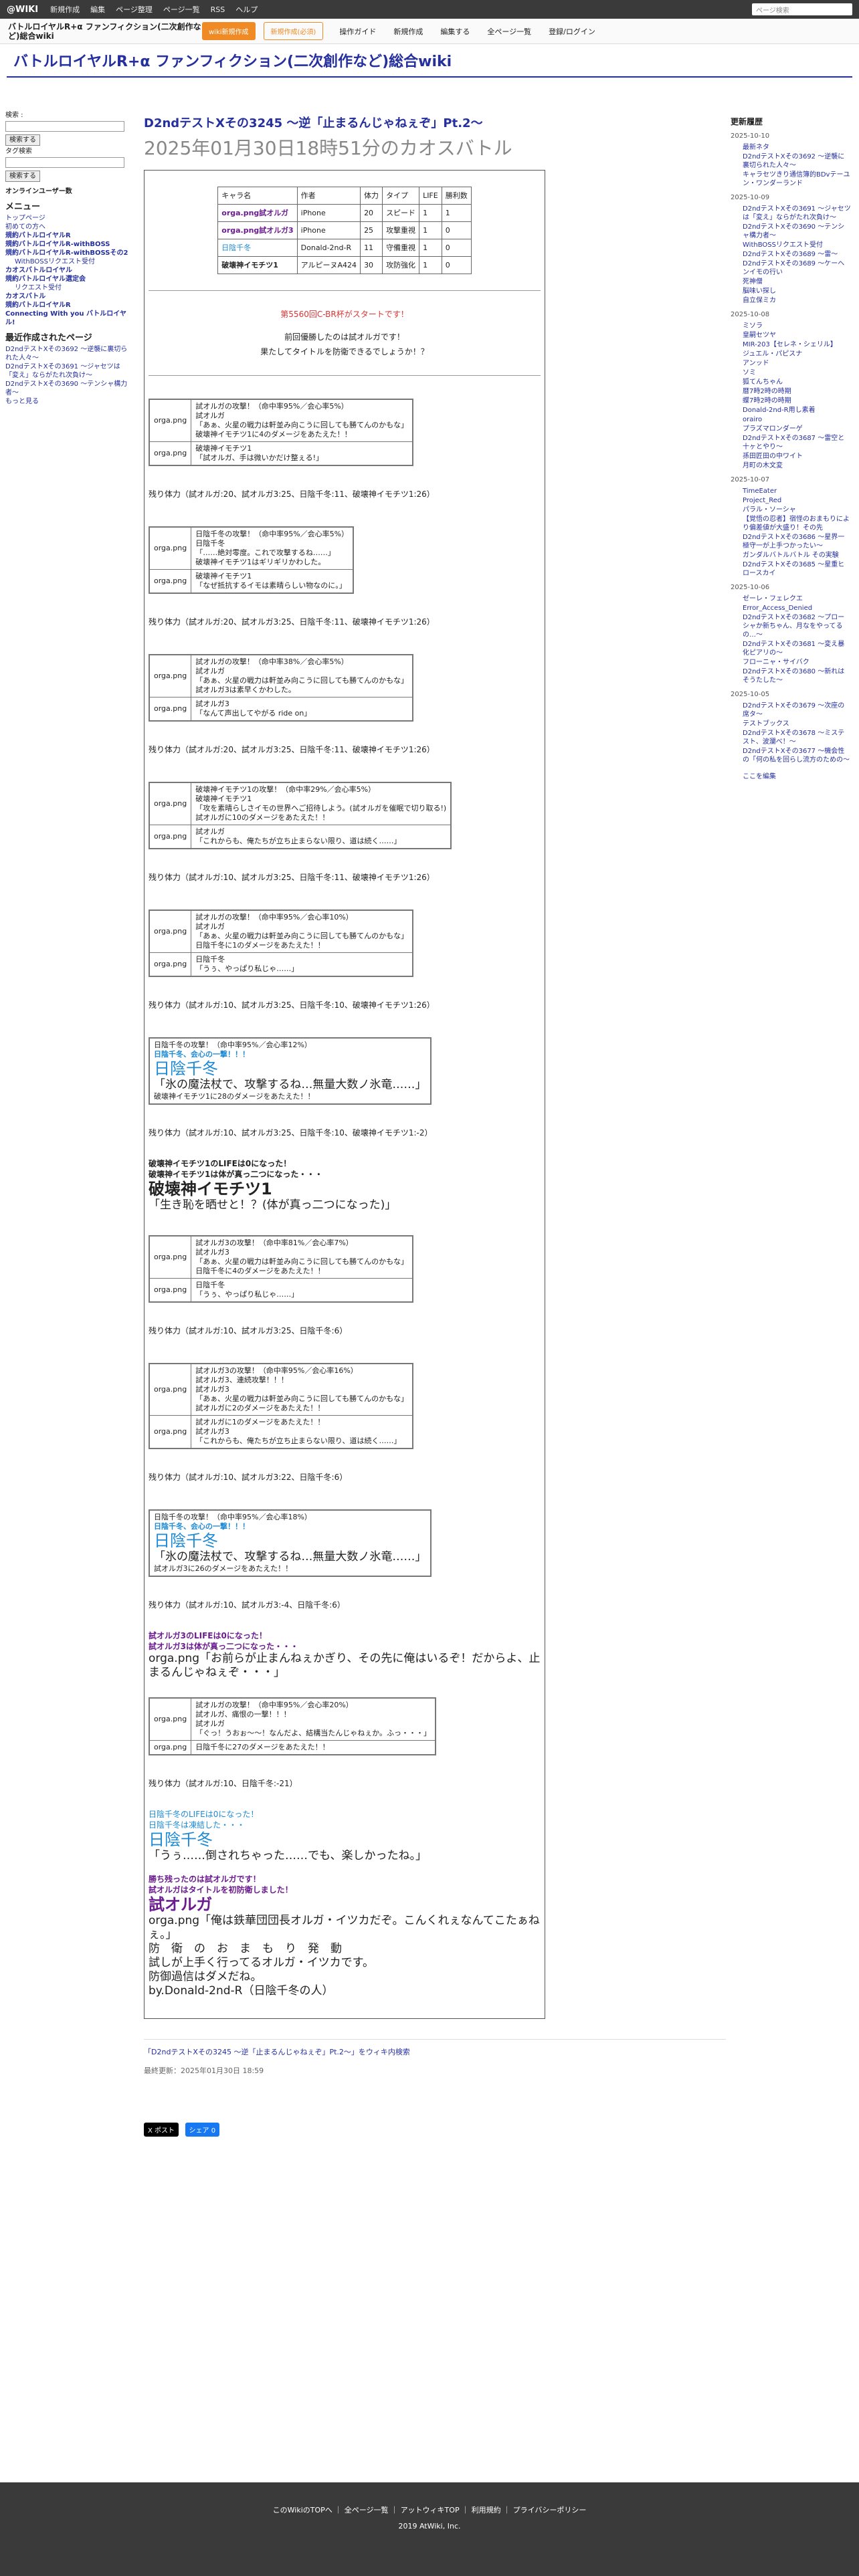 The height and width of the screenshot is (2576, 859). What do you see at coordinates (67, 270) in the screenshot?
I see `nav-item: カオスバトルロイヤル` at bounding box center [67, 270].